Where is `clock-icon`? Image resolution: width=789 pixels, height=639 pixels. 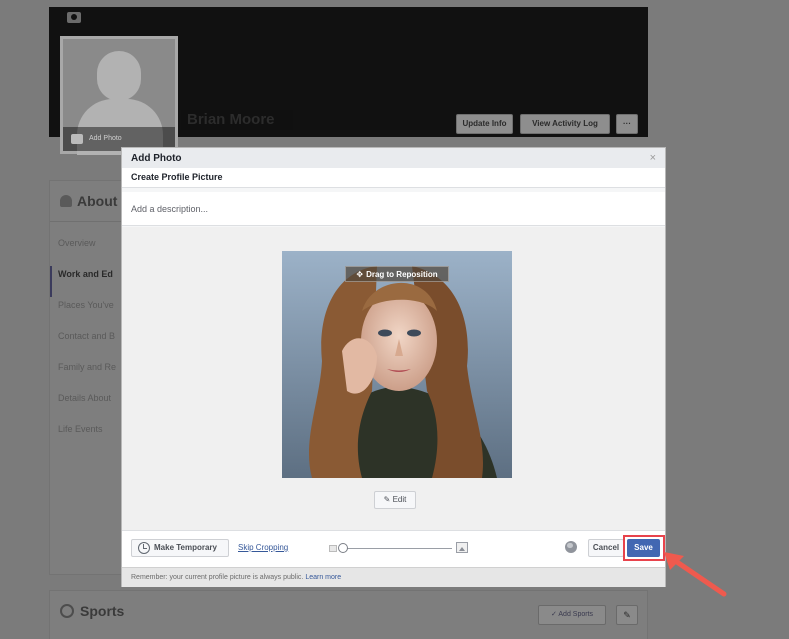 clock-icon is located at coordinates (144, 548).